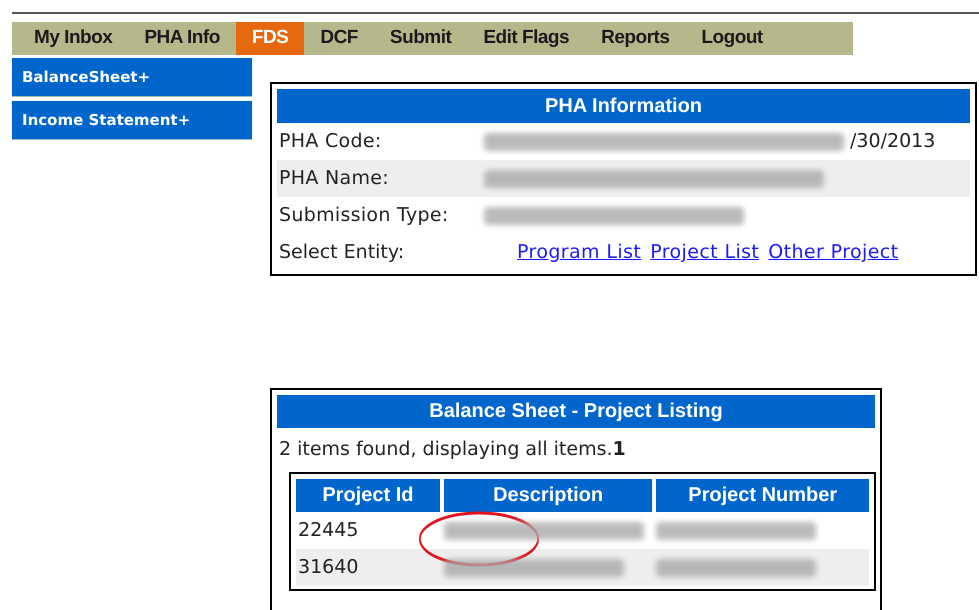 Image resolution: width=979 pixels, height=610 pixels. What do you see at coordinates (368, 495) in the screenshot?
I see `column-header: Project Id` at bounding box center [368, 495].